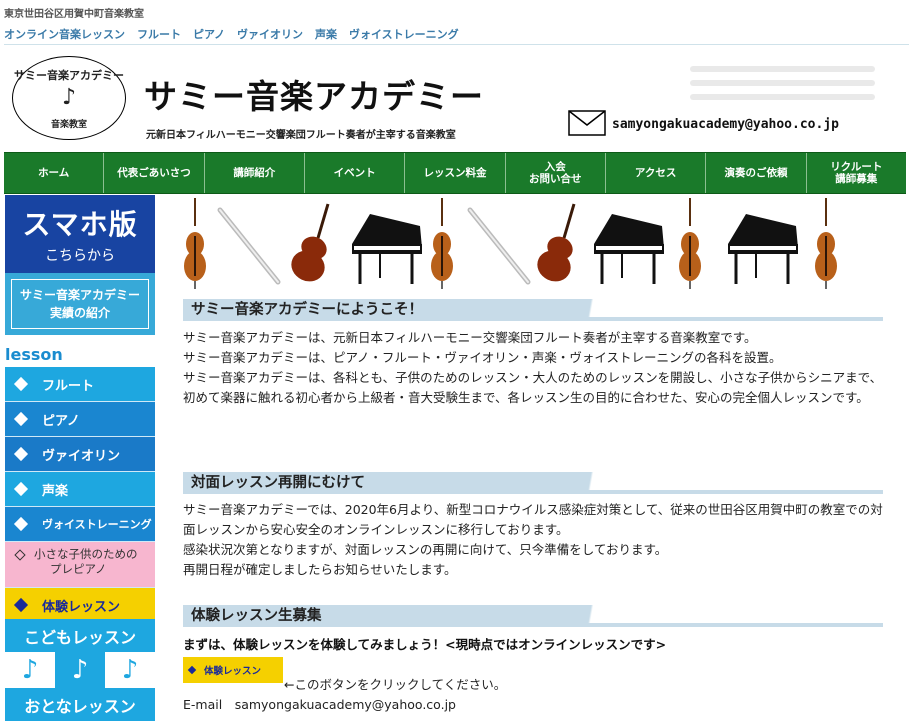  Describe the element at coordinates (80, 256) in the screenshot. I see `smartphone-sublabel: こちらから` at that location.